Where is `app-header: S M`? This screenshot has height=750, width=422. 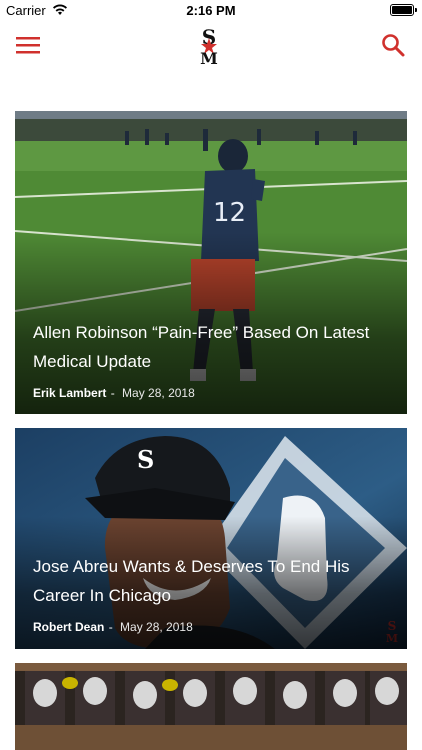 app-header: S M is located at coordinates (211, 47).